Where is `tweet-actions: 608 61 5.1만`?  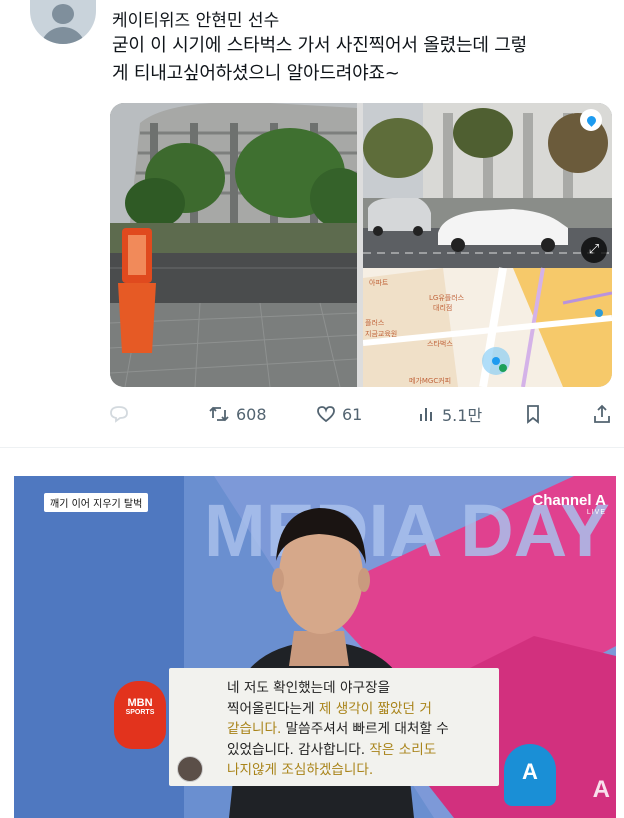 tweet-actions: 608 61 5.1만 is located at coordinates (363, 414).